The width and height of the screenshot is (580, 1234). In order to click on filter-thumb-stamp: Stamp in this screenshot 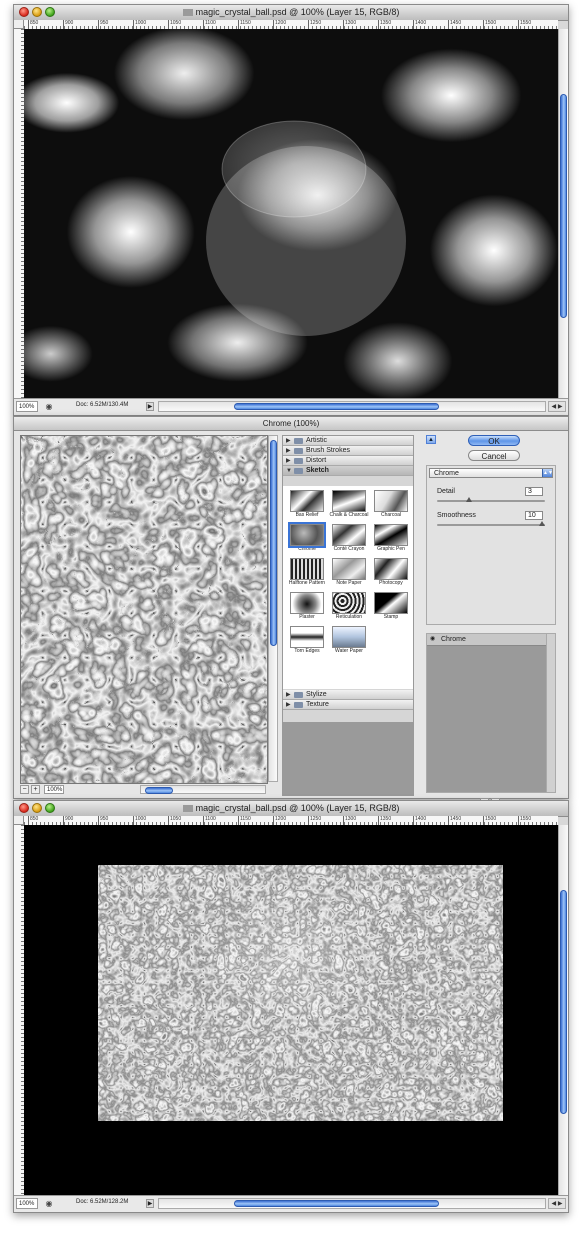, I will do `click(391, 606)`.